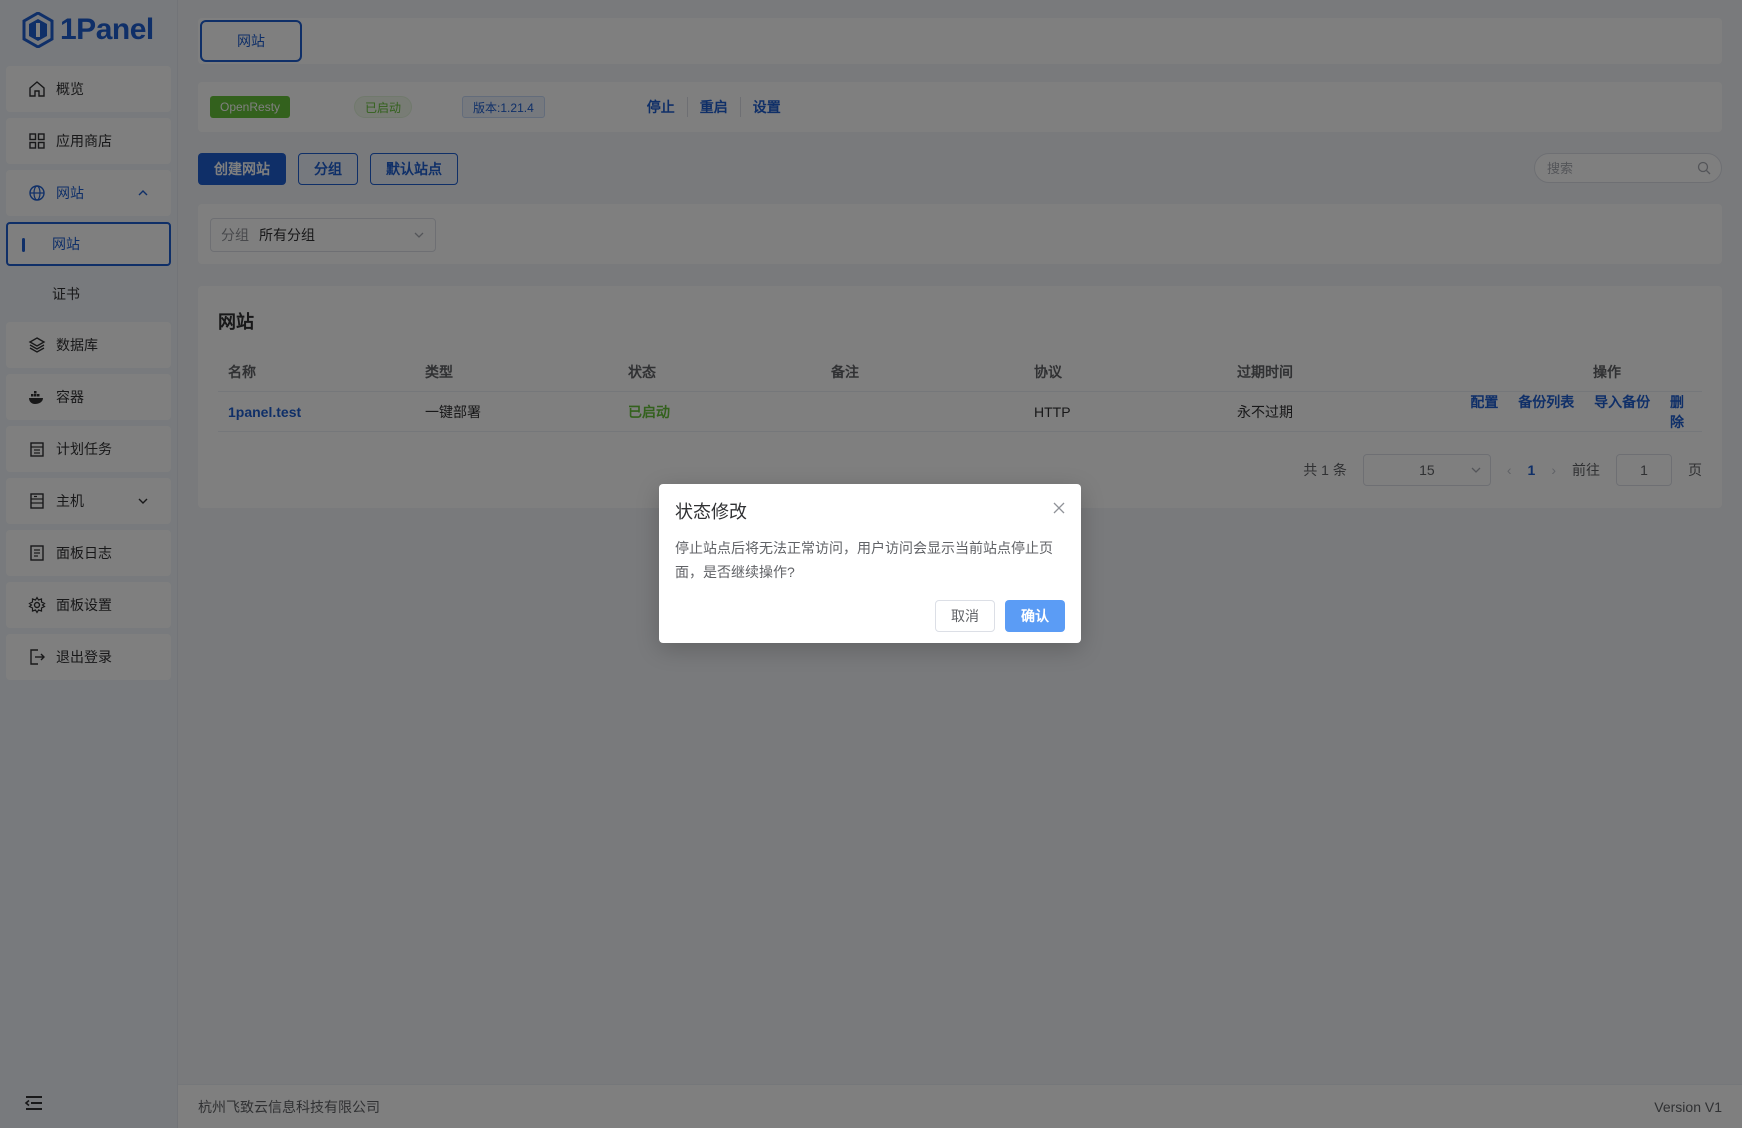  What do you see at coordinates (711, 512) in the screenshot?
I see `dialog-title: 状态修改` at bounding box center [711, 512].